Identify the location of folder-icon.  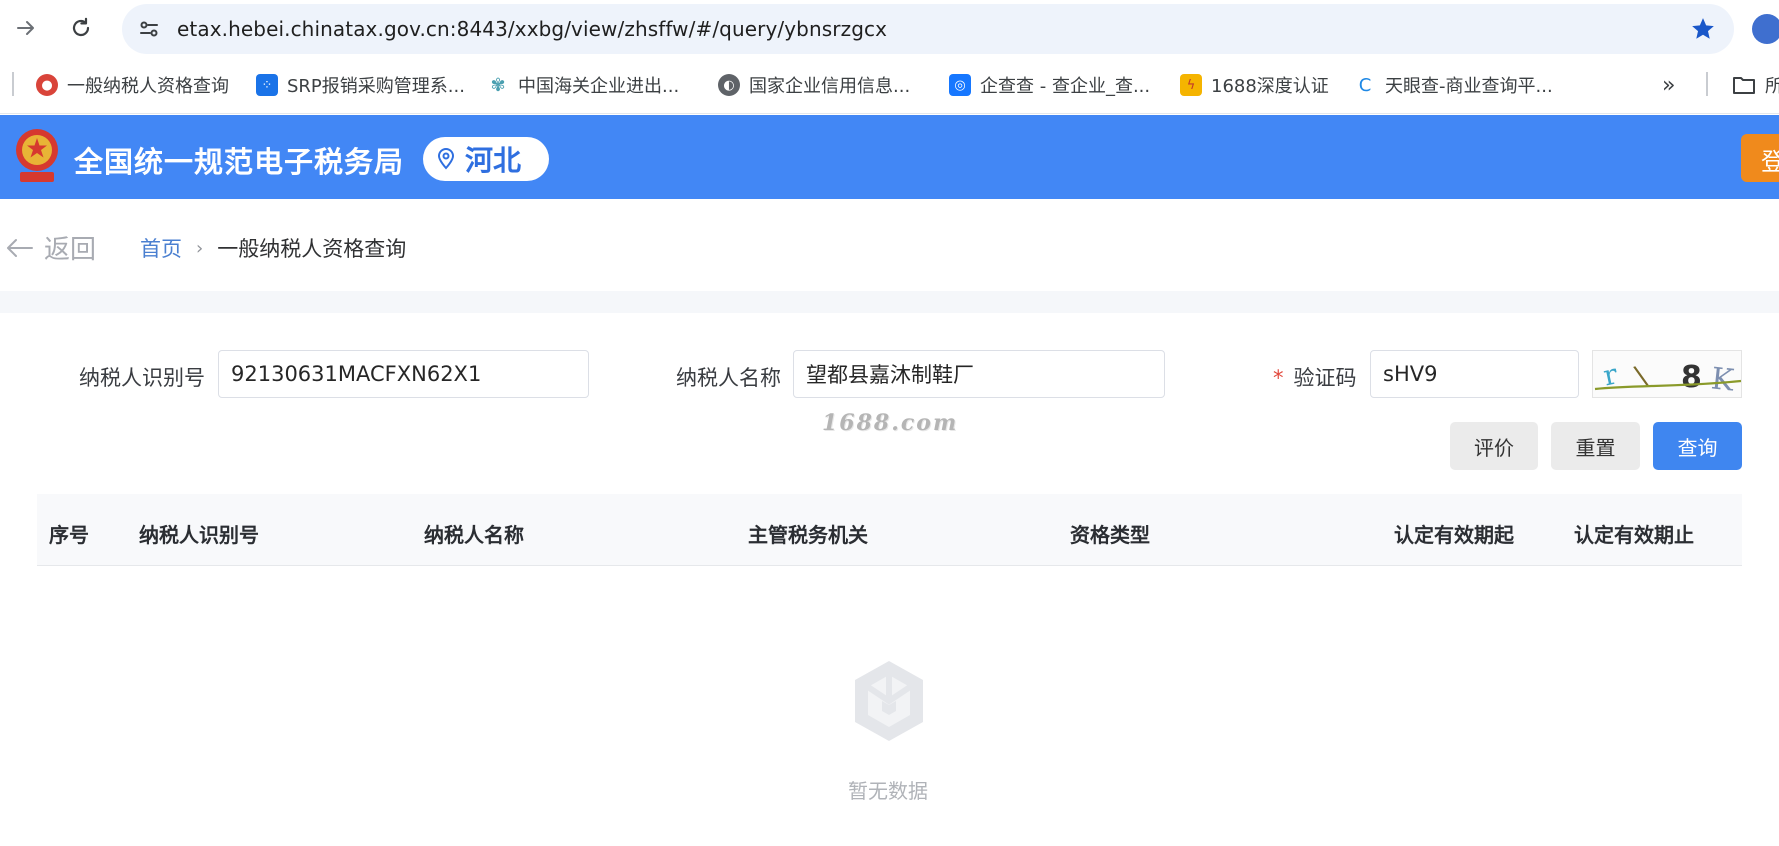
(1744, 85).